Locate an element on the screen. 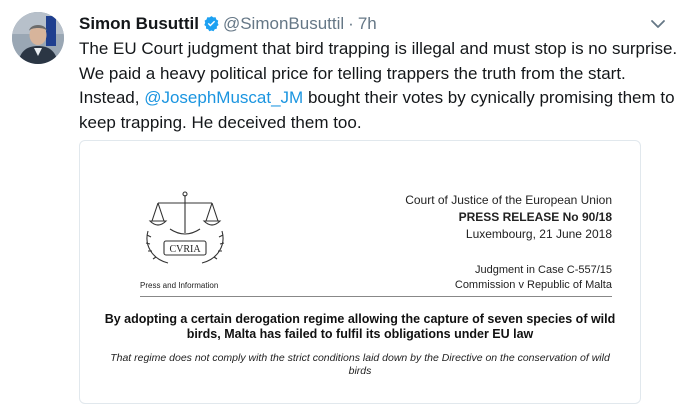  avatar-image is located at coordinates (38, 38).